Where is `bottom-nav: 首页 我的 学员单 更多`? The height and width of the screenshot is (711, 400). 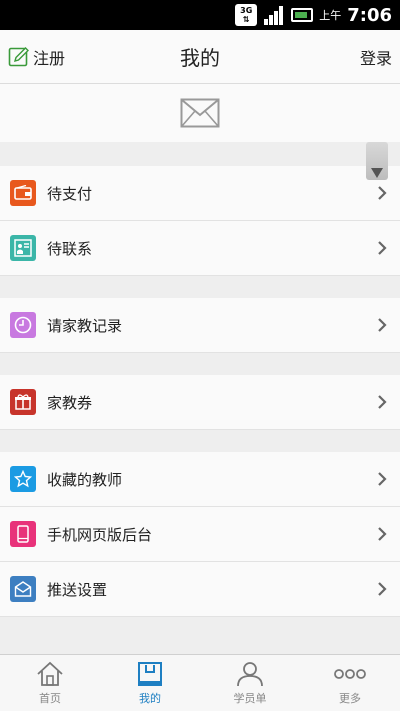
bottom-nav: 首页 我的 学员单 更多 is located at coordinates (200, 682).